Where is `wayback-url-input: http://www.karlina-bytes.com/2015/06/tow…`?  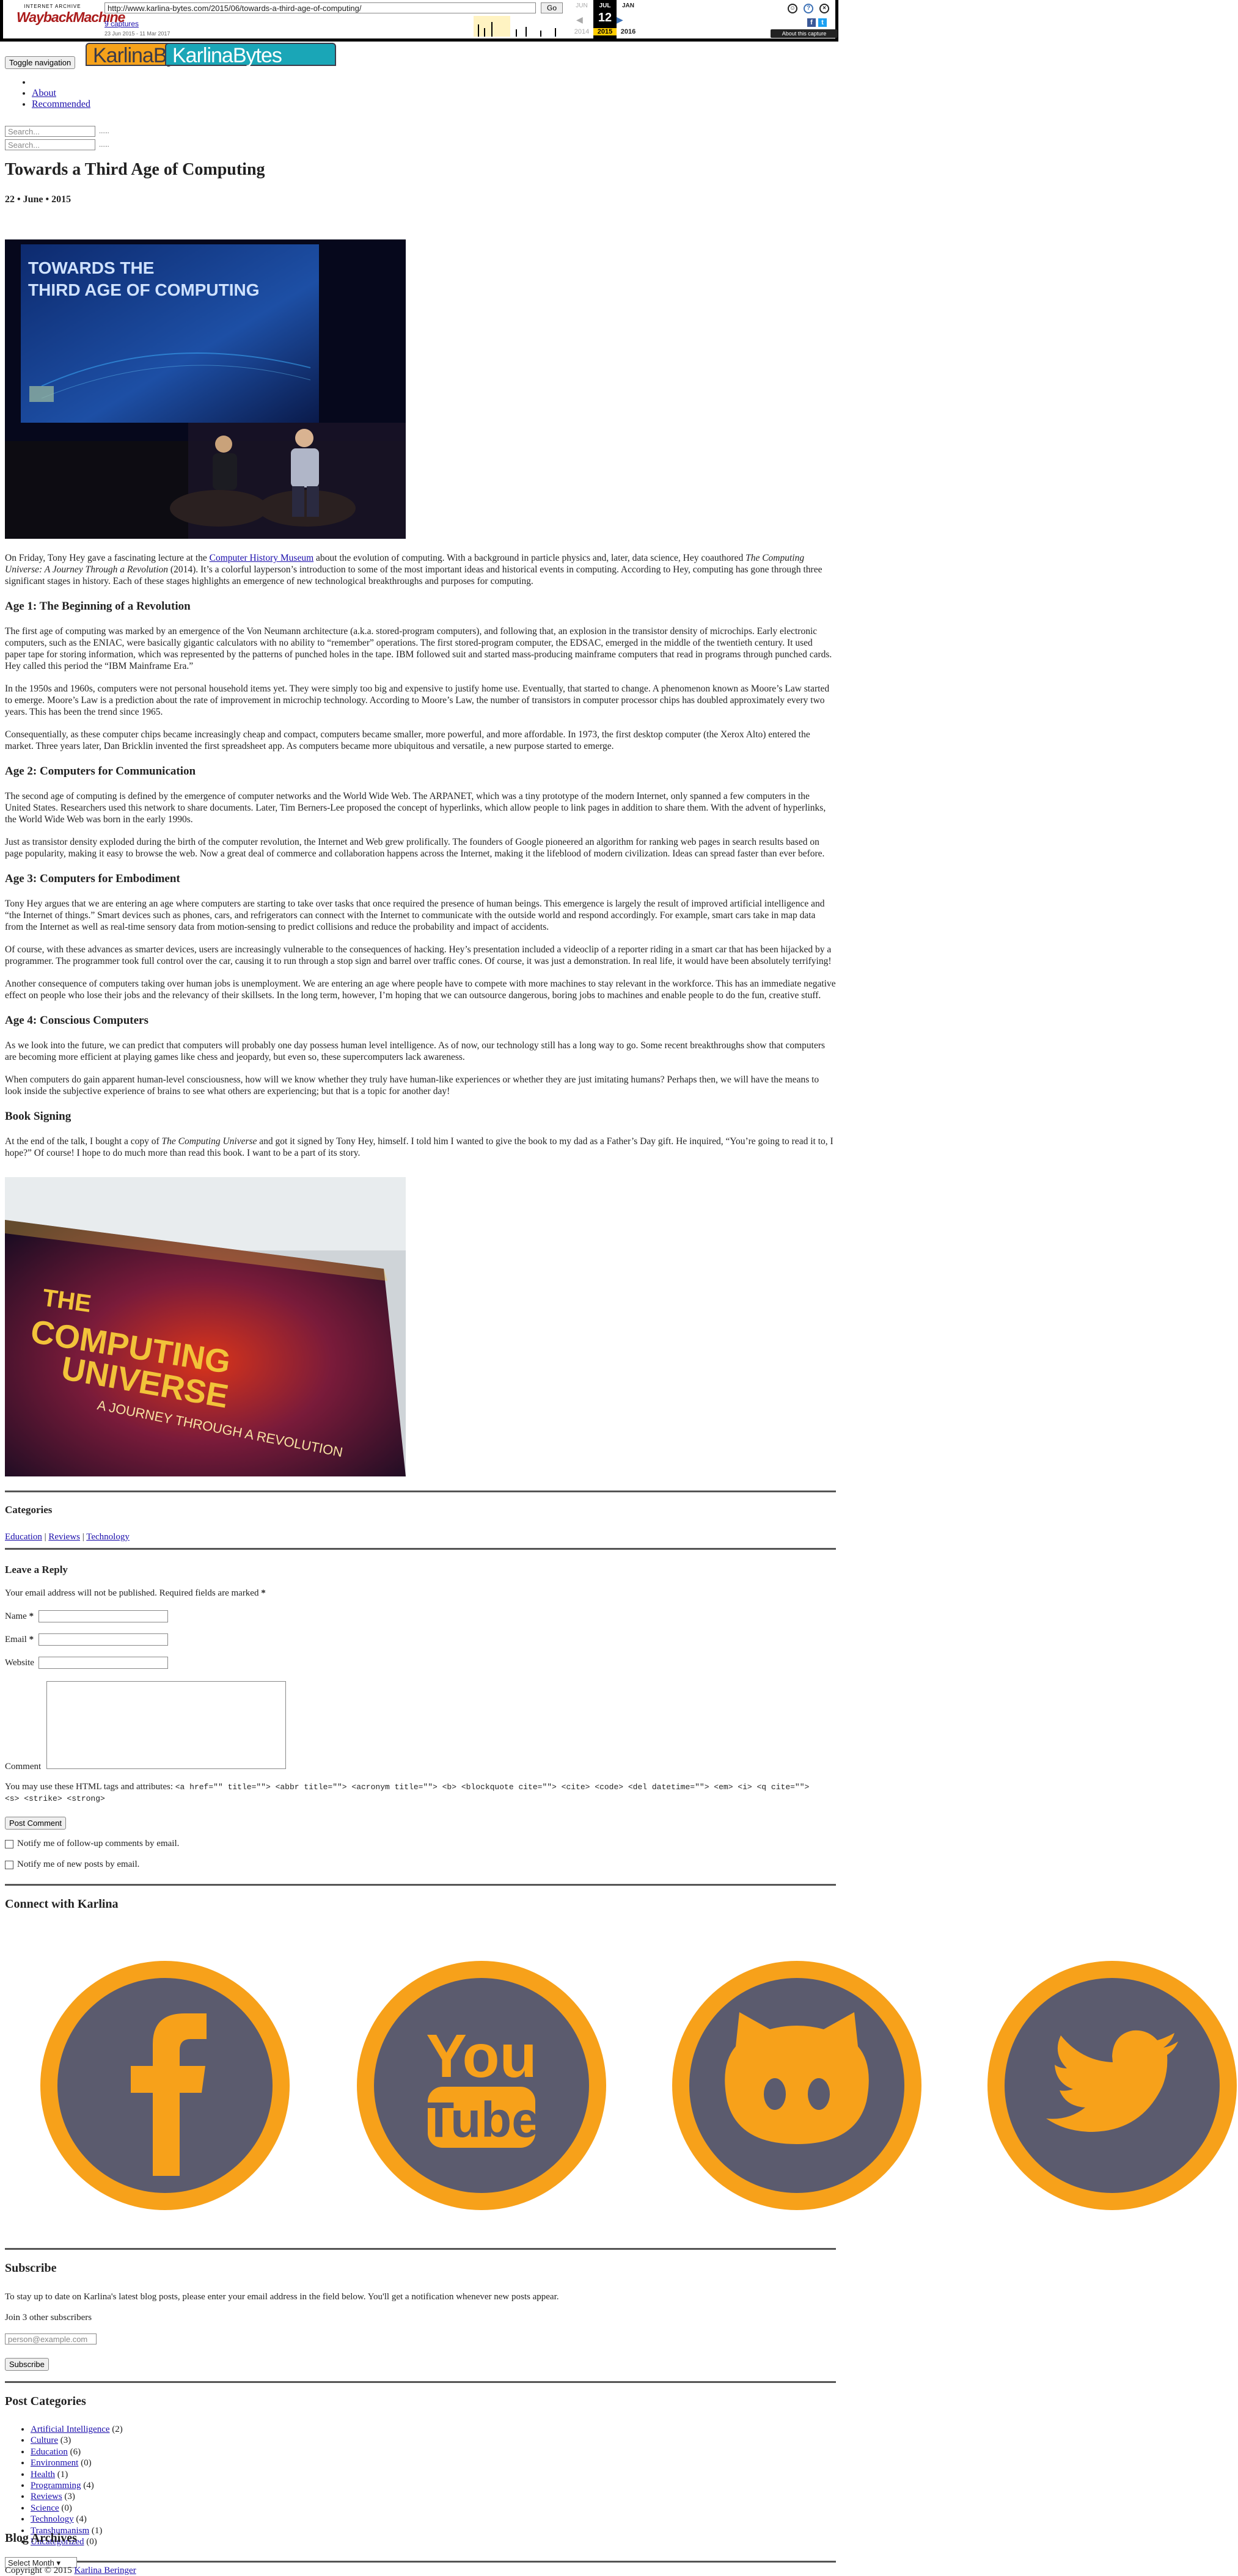
wayback-url-input: http://www.karlina-bytes.com/2015/06/tow… is located at coordinates (320, 8).